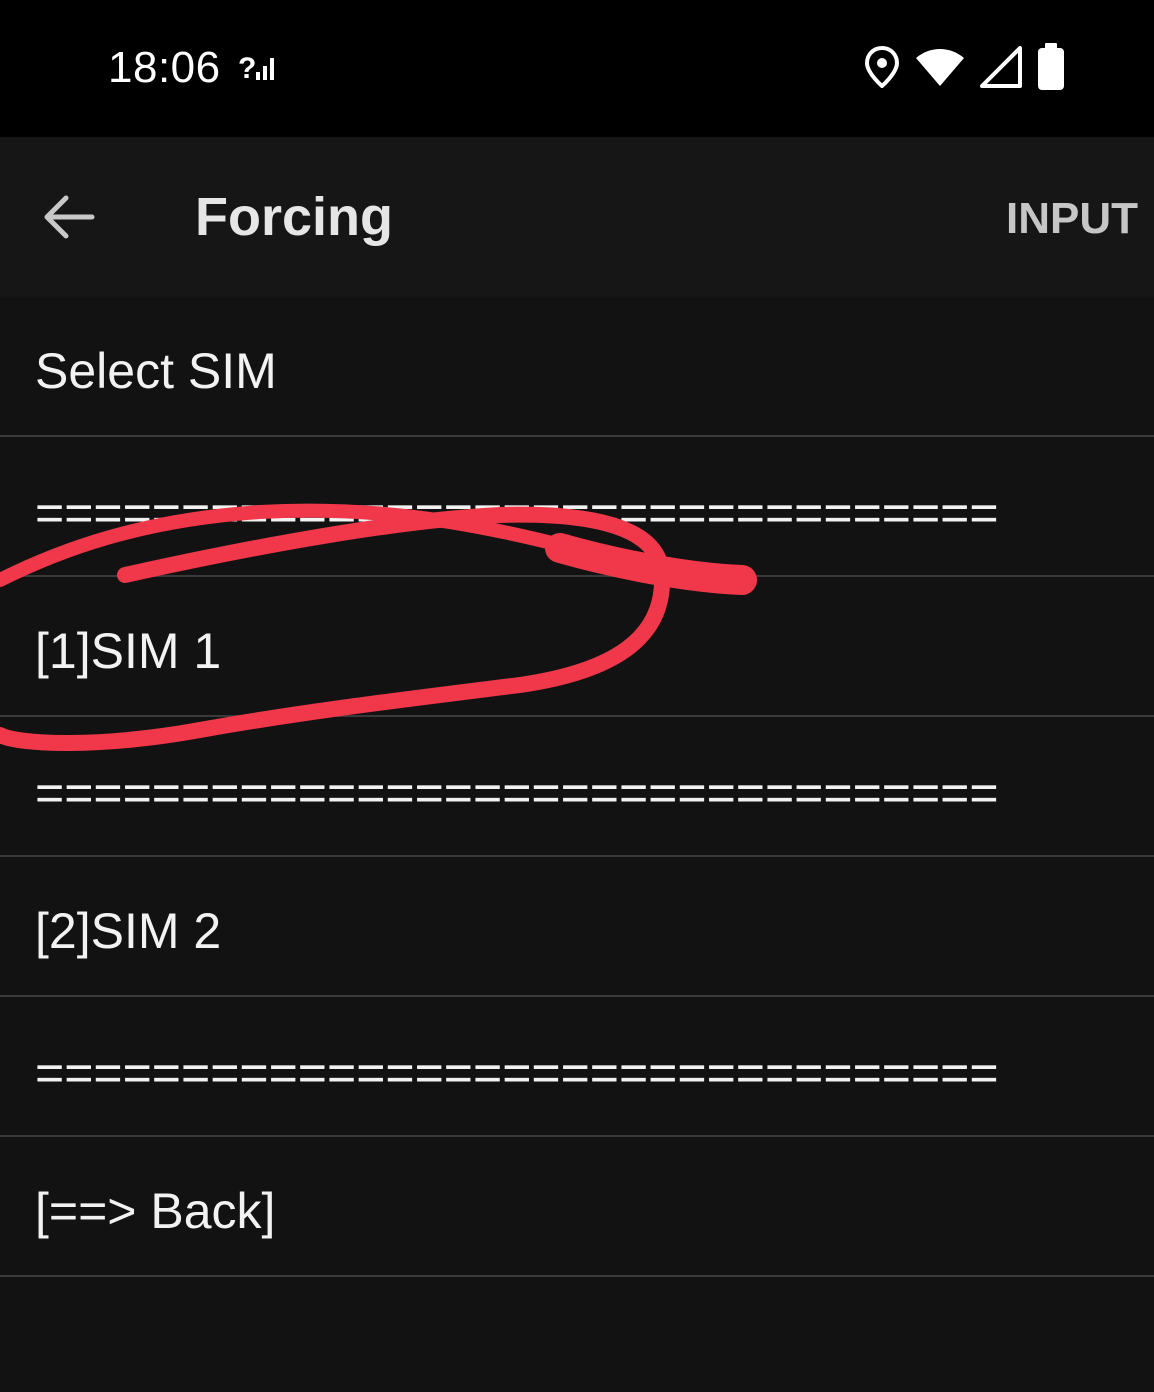 Image resolution: width=1154 pixels, height=1392 pixels. What do you see at coordinates (577, 68) in the screenshot?
I see `status-bar: 18:06 ?` at bounding box center [577, 68].